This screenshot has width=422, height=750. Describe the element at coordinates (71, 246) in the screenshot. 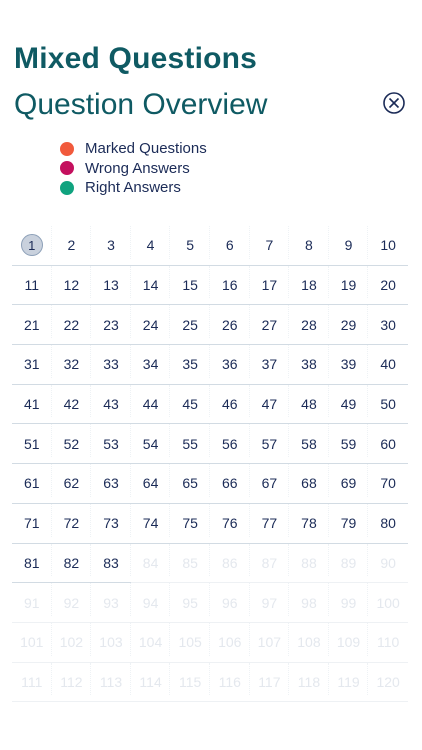

I see `question-cell-2: 2` at that location.